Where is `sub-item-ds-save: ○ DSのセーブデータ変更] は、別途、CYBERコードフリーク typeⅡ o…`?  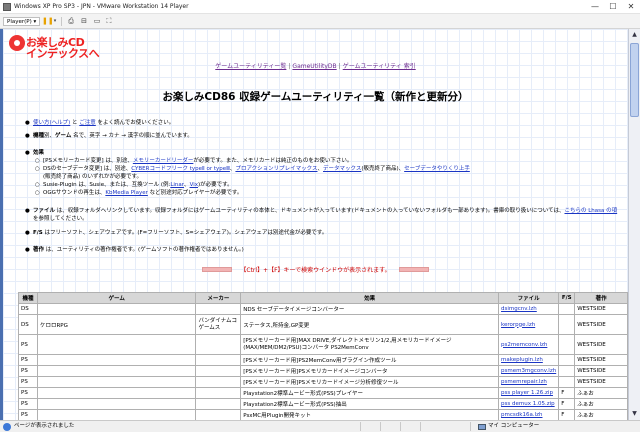 sub-item-ds-save: ○ DSのセーブデータ変更] は、別途、CYBERコードフリーク typeⅡ o… is located at coordinates (328, 173).